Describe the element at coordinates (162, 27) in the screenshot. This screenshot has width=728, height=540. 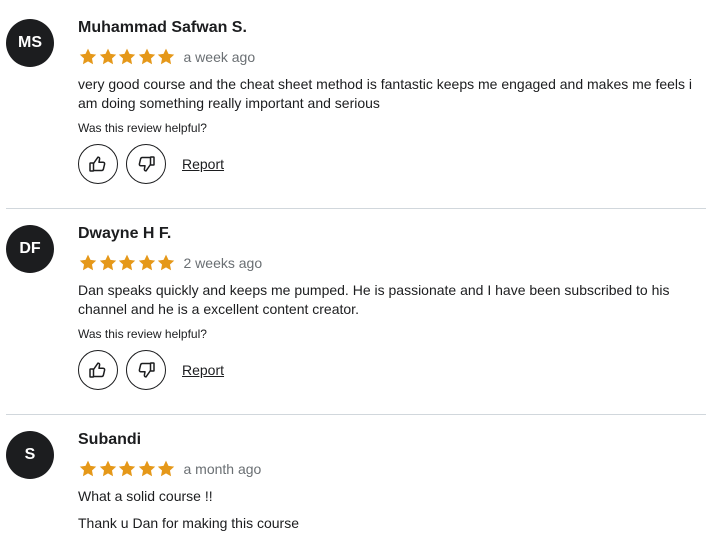
I see `reviewer-name: Muhammad Safwan S.` at that location.